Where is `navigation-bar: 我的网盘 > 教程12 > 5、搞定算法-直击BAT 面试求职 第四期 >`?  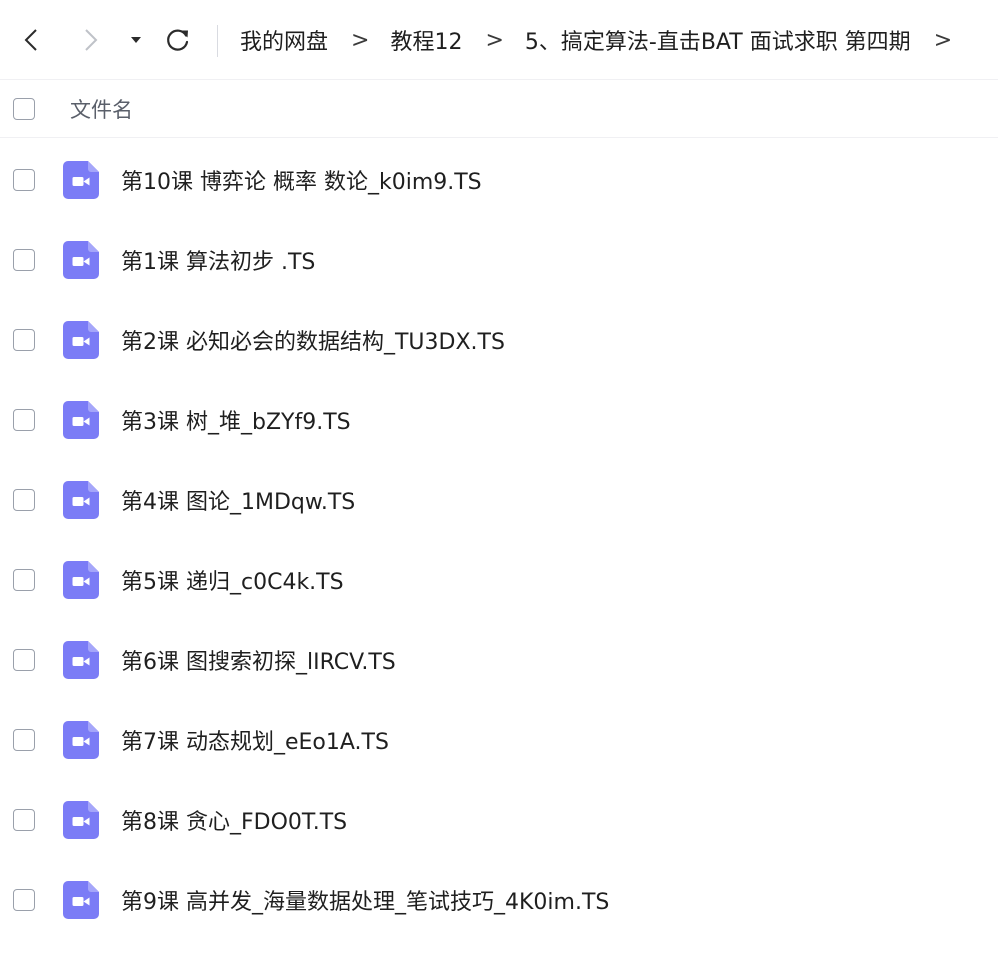
navigation-bar: 我的网盘 > 教程12 > 5、搞定算法-直击BAT 面试求职 第四期 > is located at coordinates (499, 40).